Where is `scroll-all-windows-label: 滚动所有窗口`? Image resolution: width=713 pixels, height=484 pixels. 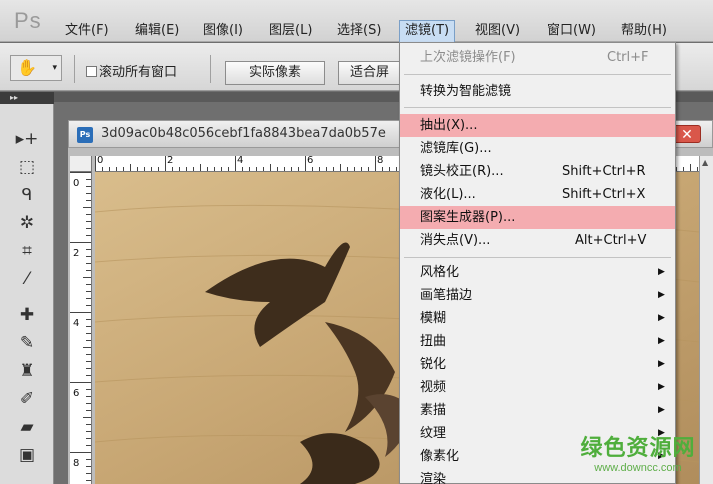 scroll-all-windows-label: 滚动所有窗口 is located at coordinates (138, 72).